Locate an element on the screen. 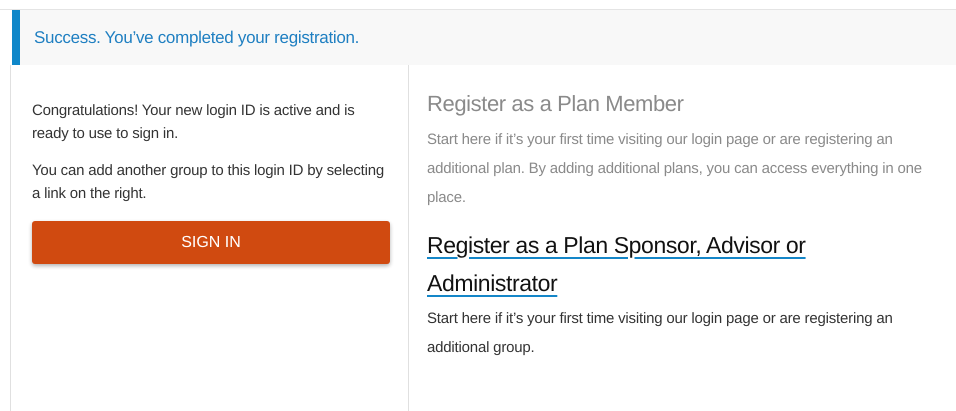  confirmation-text: You can add another group to this login ID by selecting a link on the right. is located at coordinates (209, 182).